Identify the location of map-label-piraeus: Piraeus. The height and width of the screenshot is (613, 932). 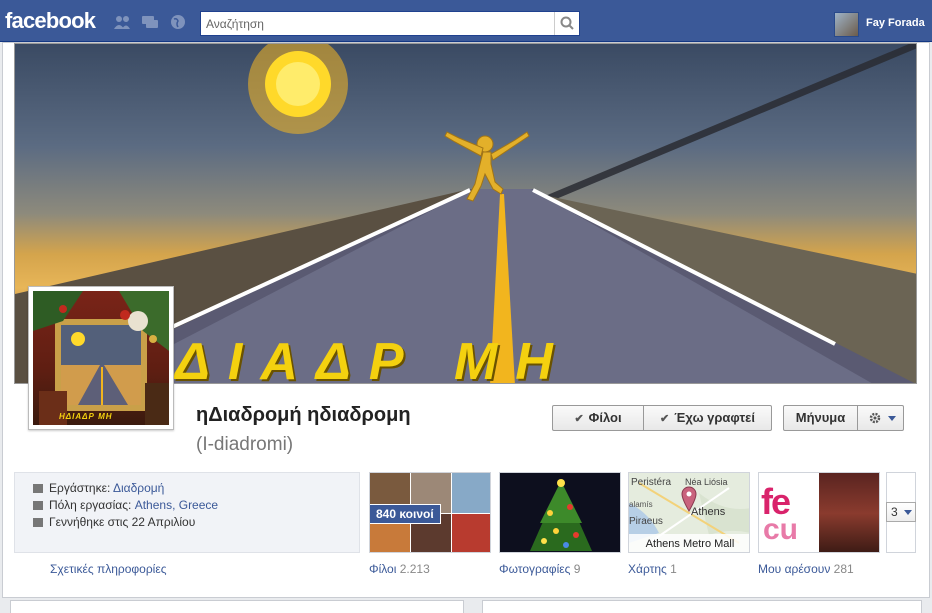
(646, 521).